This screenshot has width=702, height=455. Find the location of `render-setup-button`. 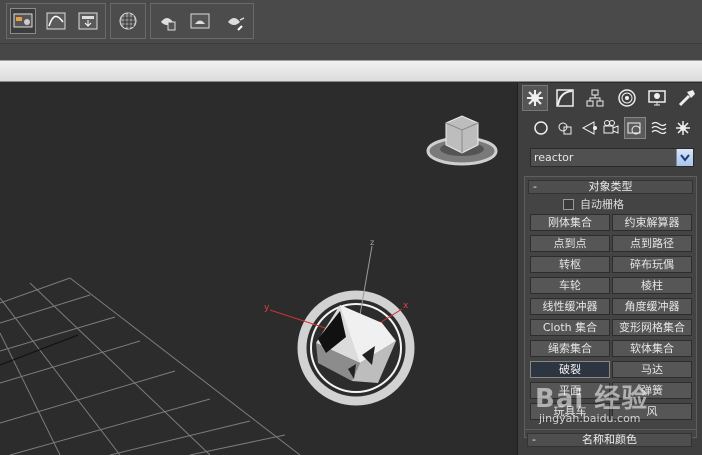

render-setup-button is located at coordinates (167, 21).